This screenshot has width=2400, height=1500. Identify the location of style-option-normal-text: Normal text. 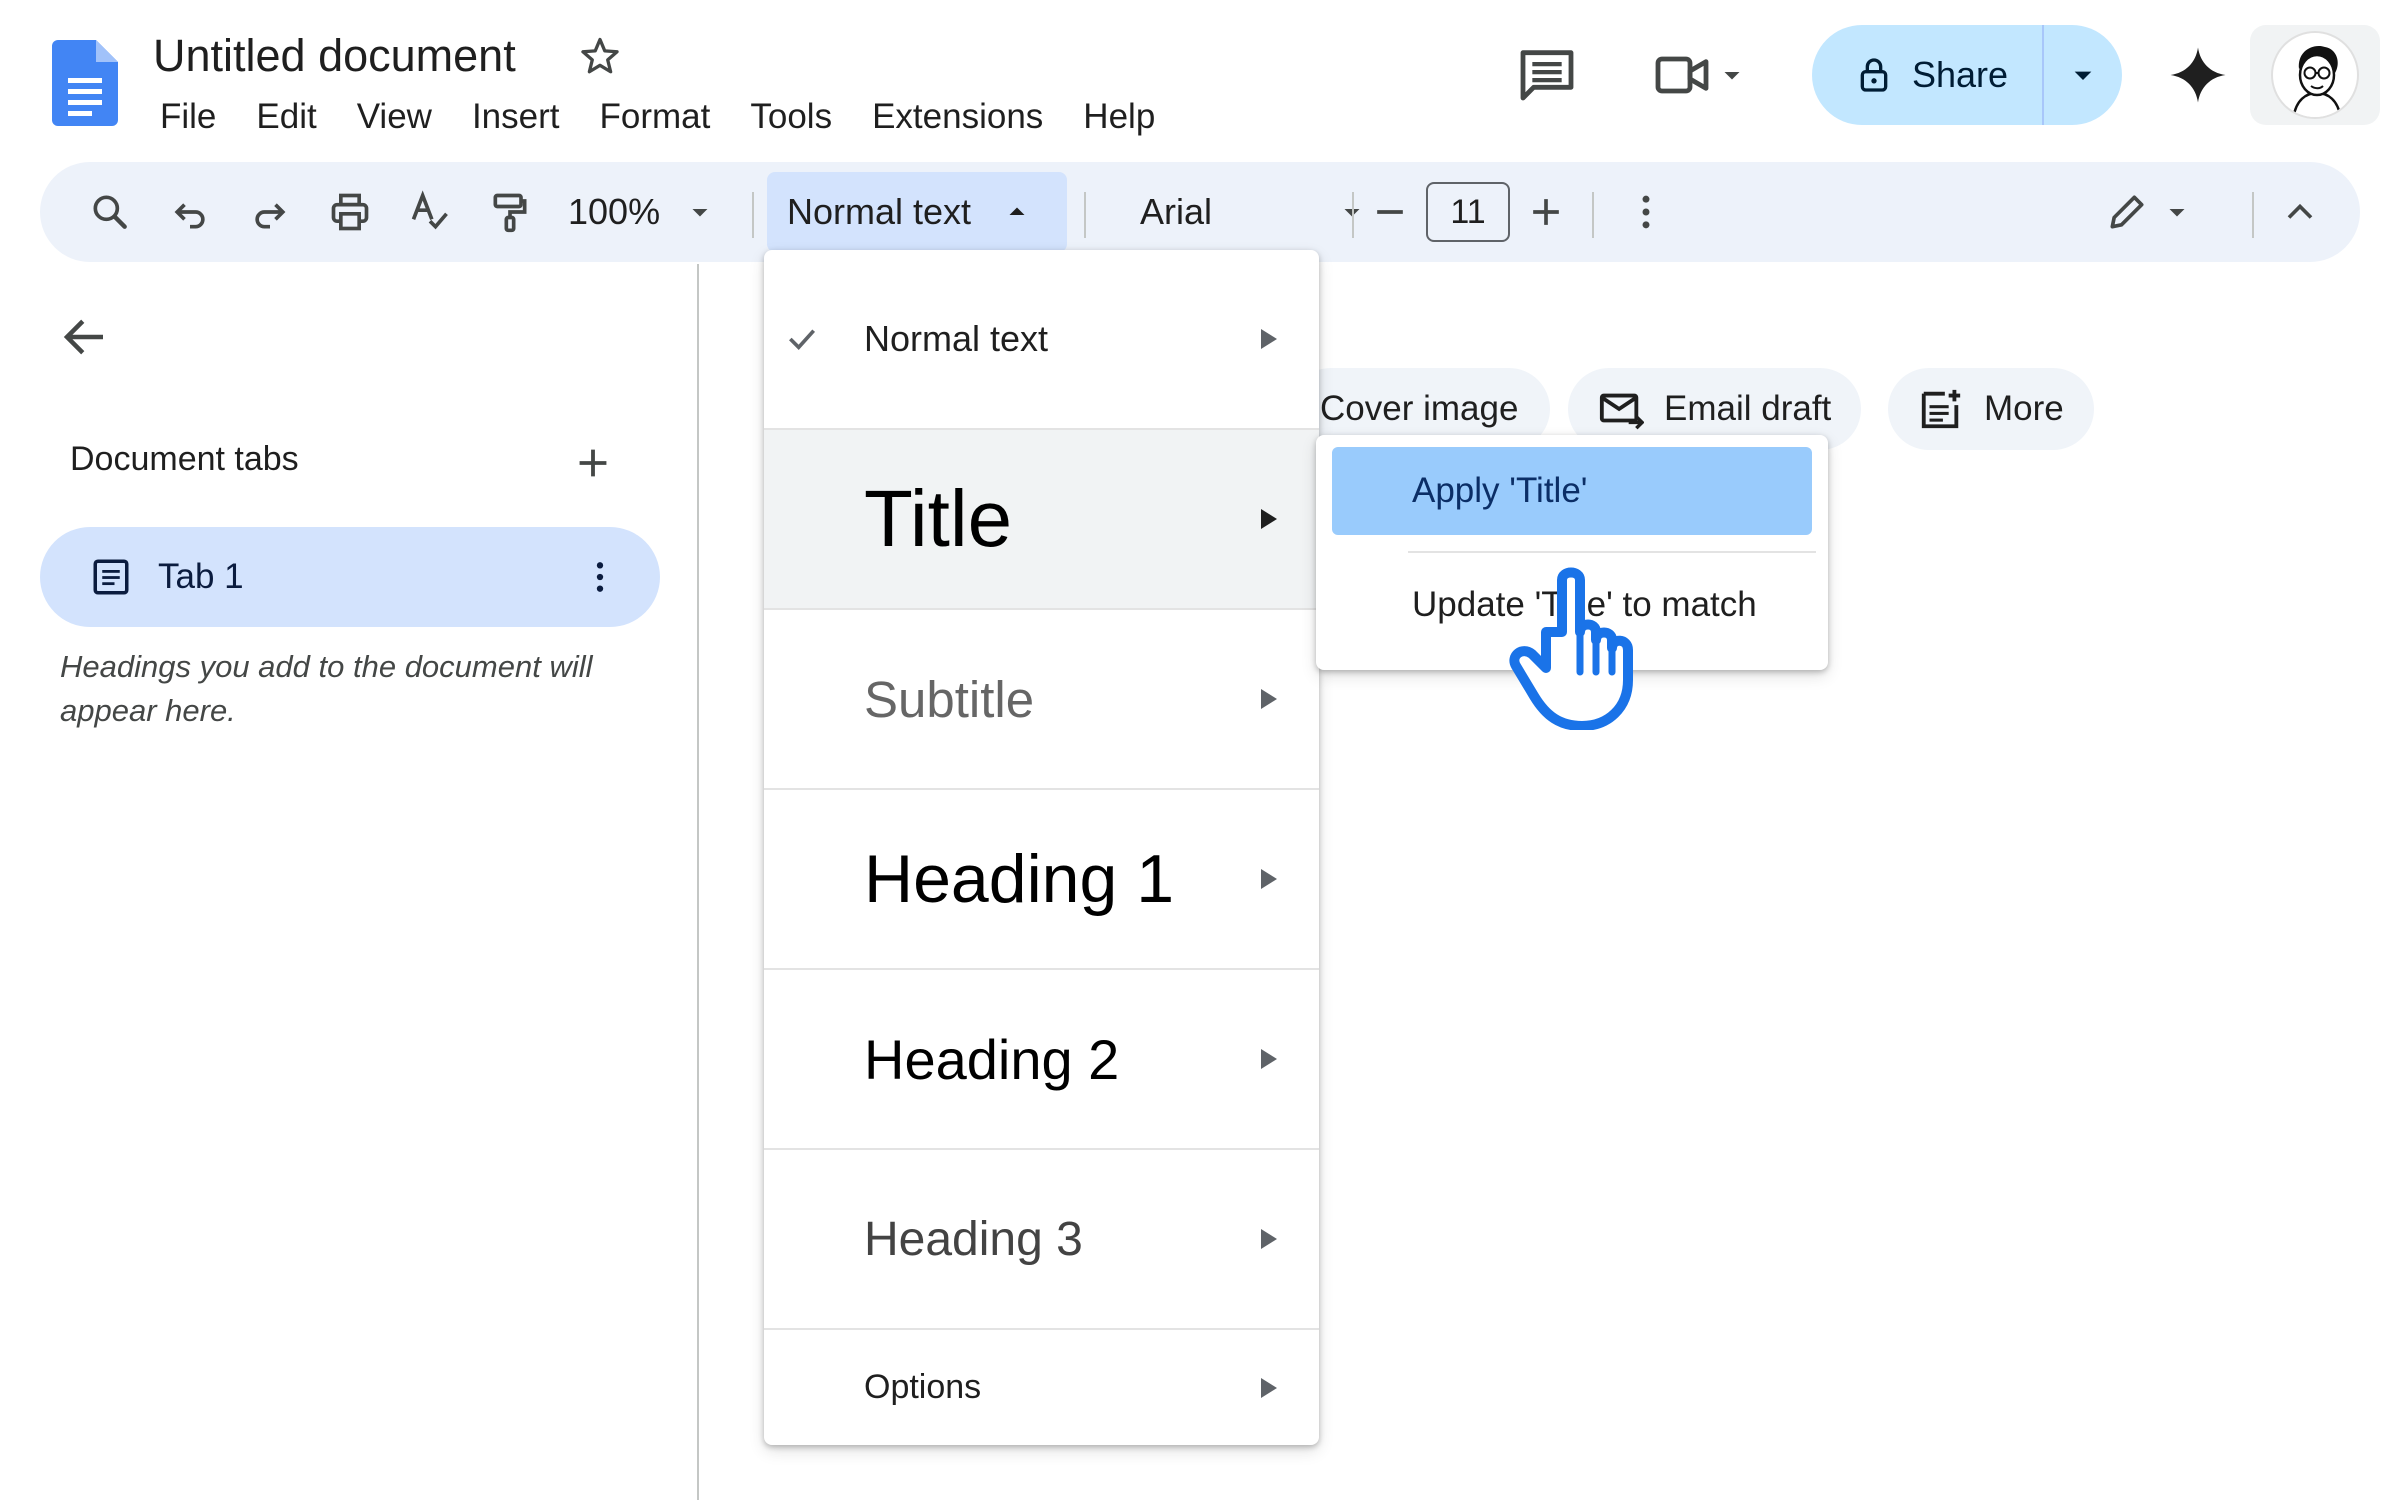
(1041, 340).